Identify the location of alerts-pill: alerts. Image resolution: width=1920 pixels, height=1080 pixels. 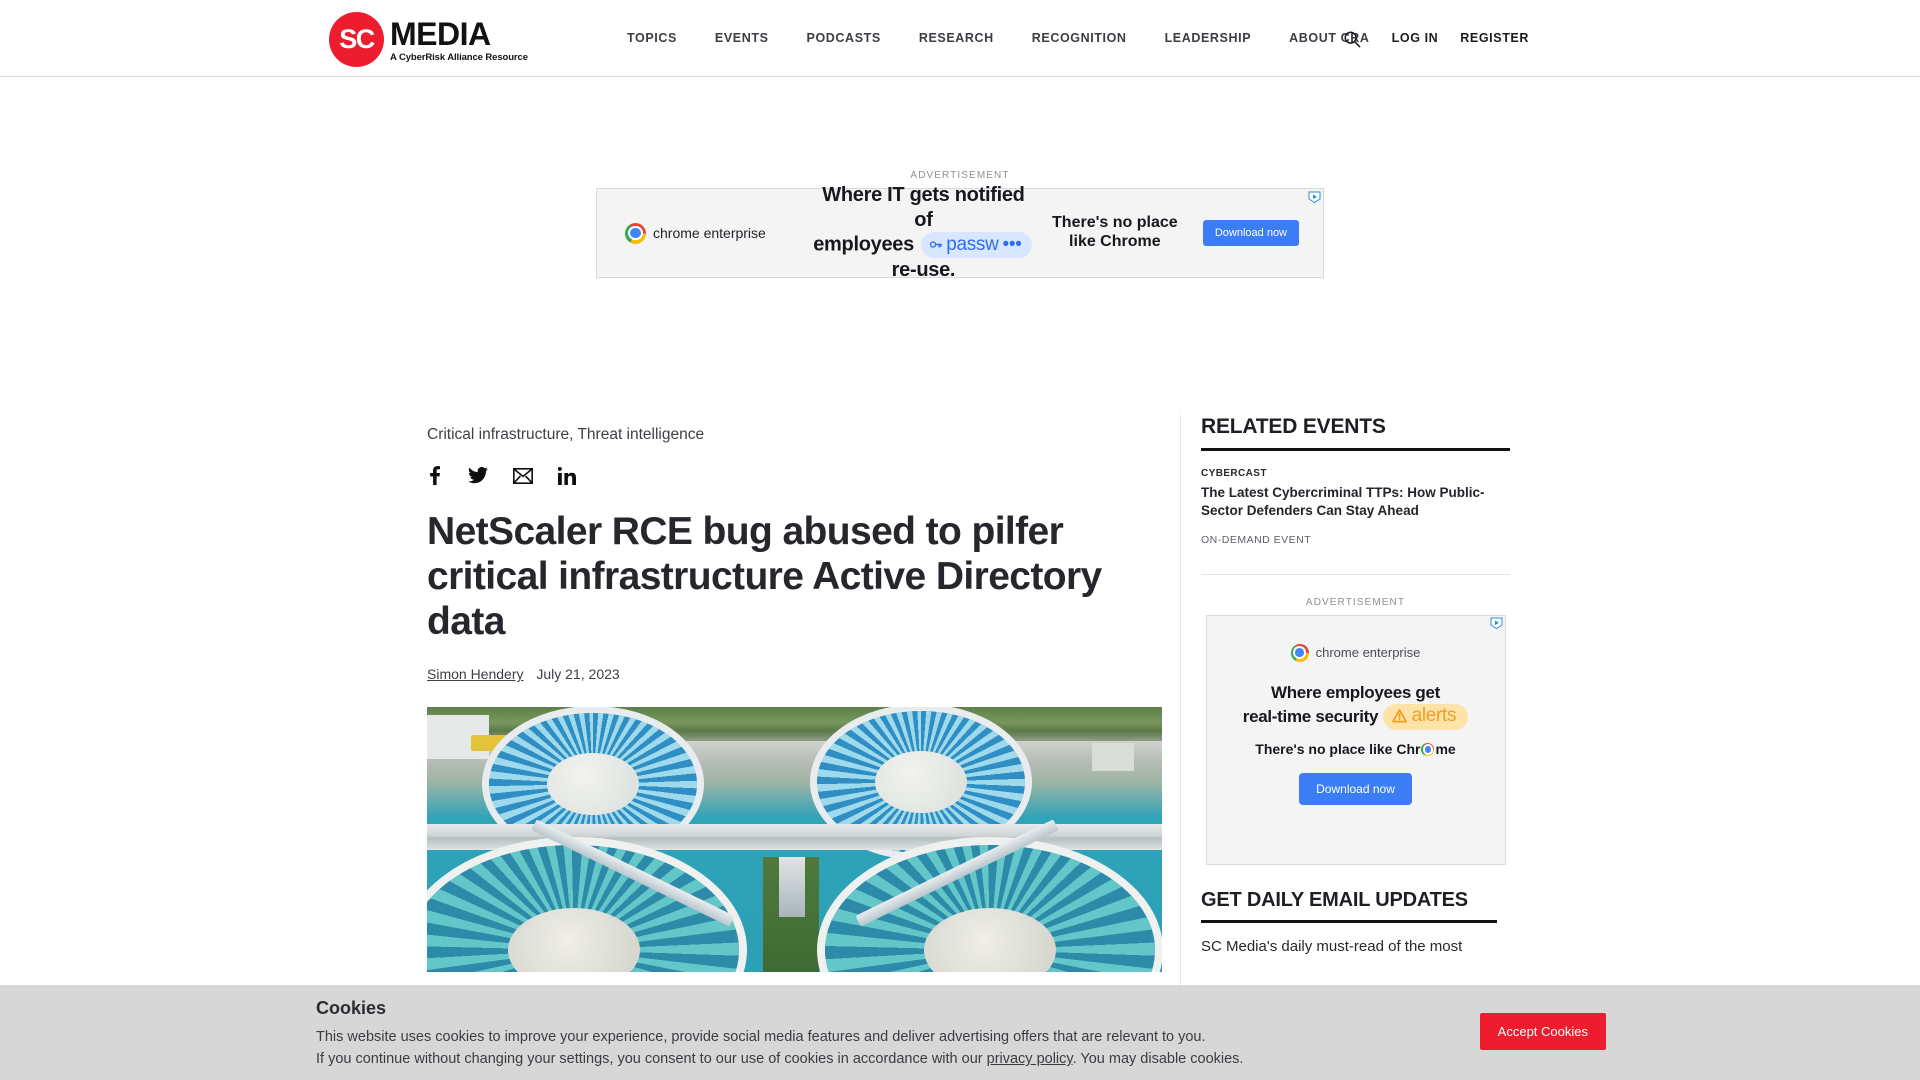
(1425, 717).